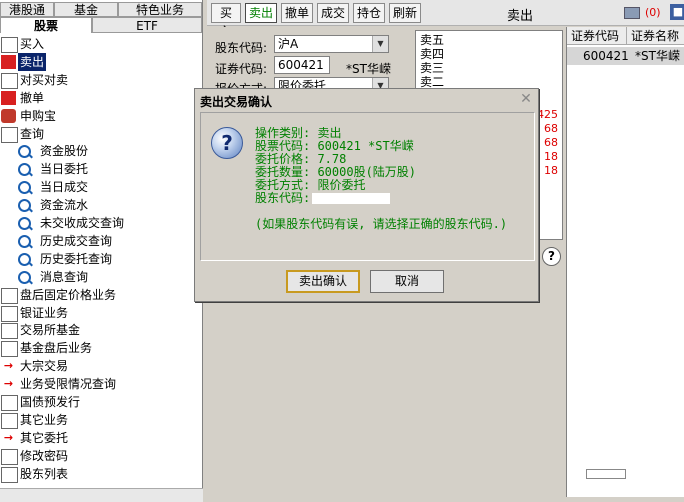 This screenshot has height=502, width=684. What do you see at coordinates (44, 79) in the screenshot?
I see `nav-item-label: 对买对卖` at bounding box center [44, 79].